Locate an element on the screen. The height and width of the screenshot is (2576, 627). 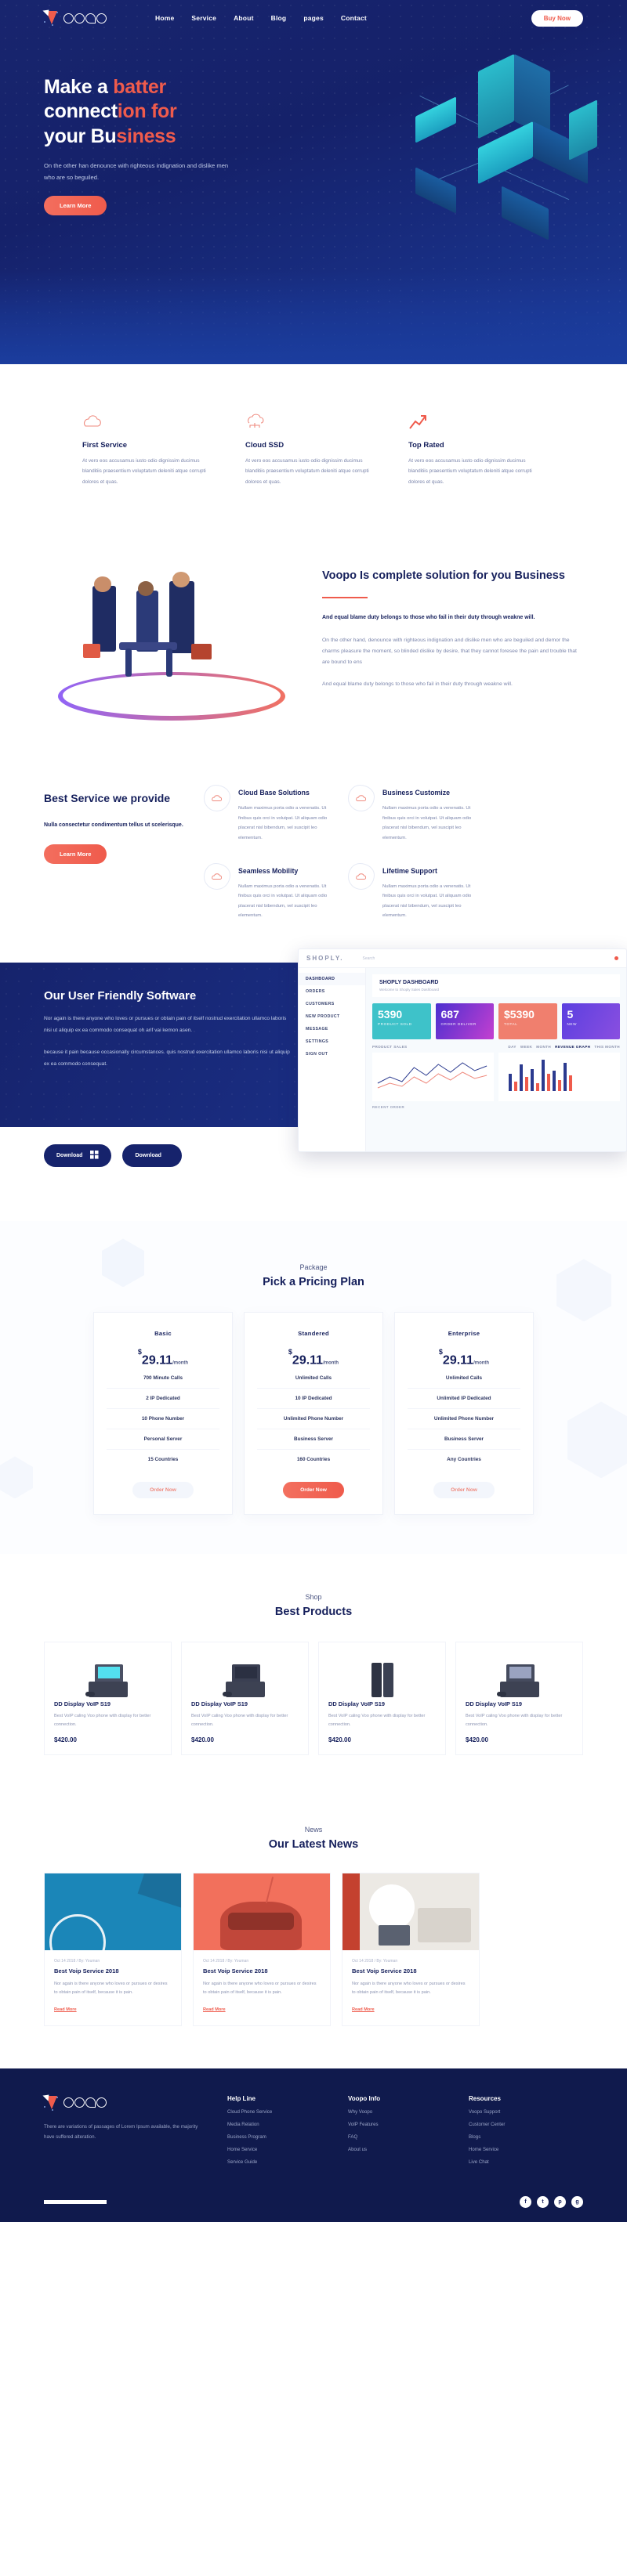
brand-logo is located at coordinates (74, 17).